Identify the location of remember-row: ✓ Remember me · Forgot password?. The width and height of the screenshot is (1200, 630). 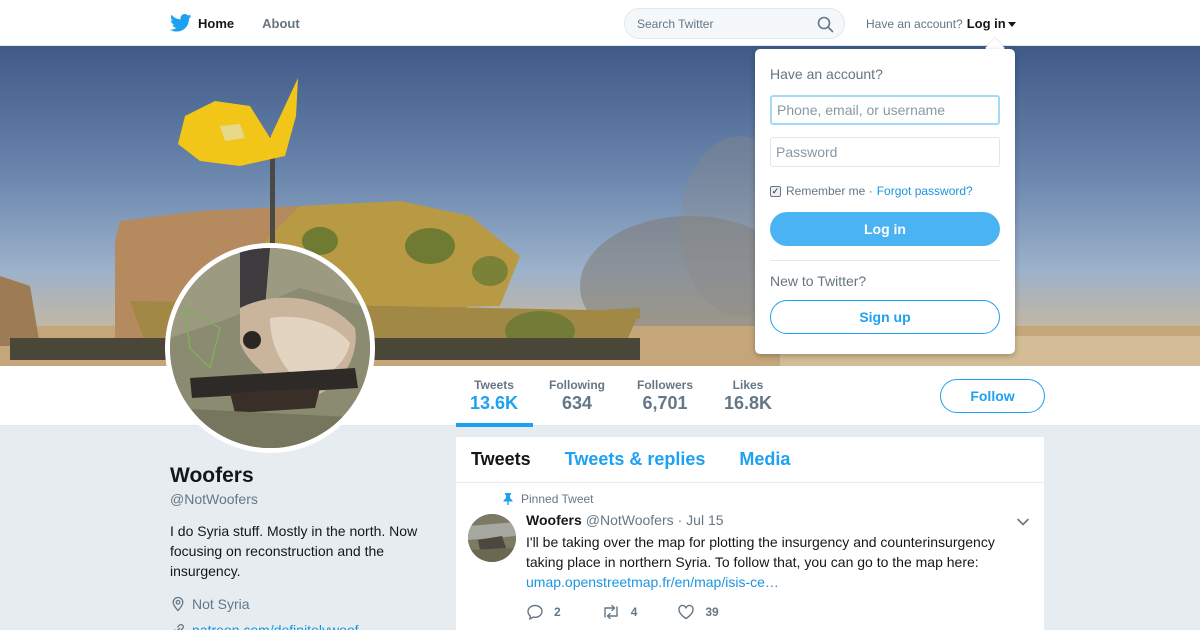
(871, 191).